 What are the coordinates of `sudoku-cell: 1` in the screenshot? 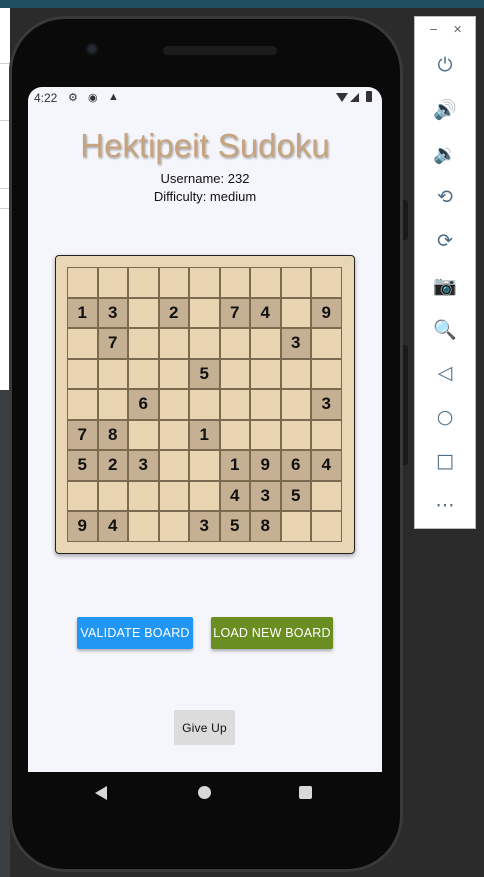 It's located at (204, 434).